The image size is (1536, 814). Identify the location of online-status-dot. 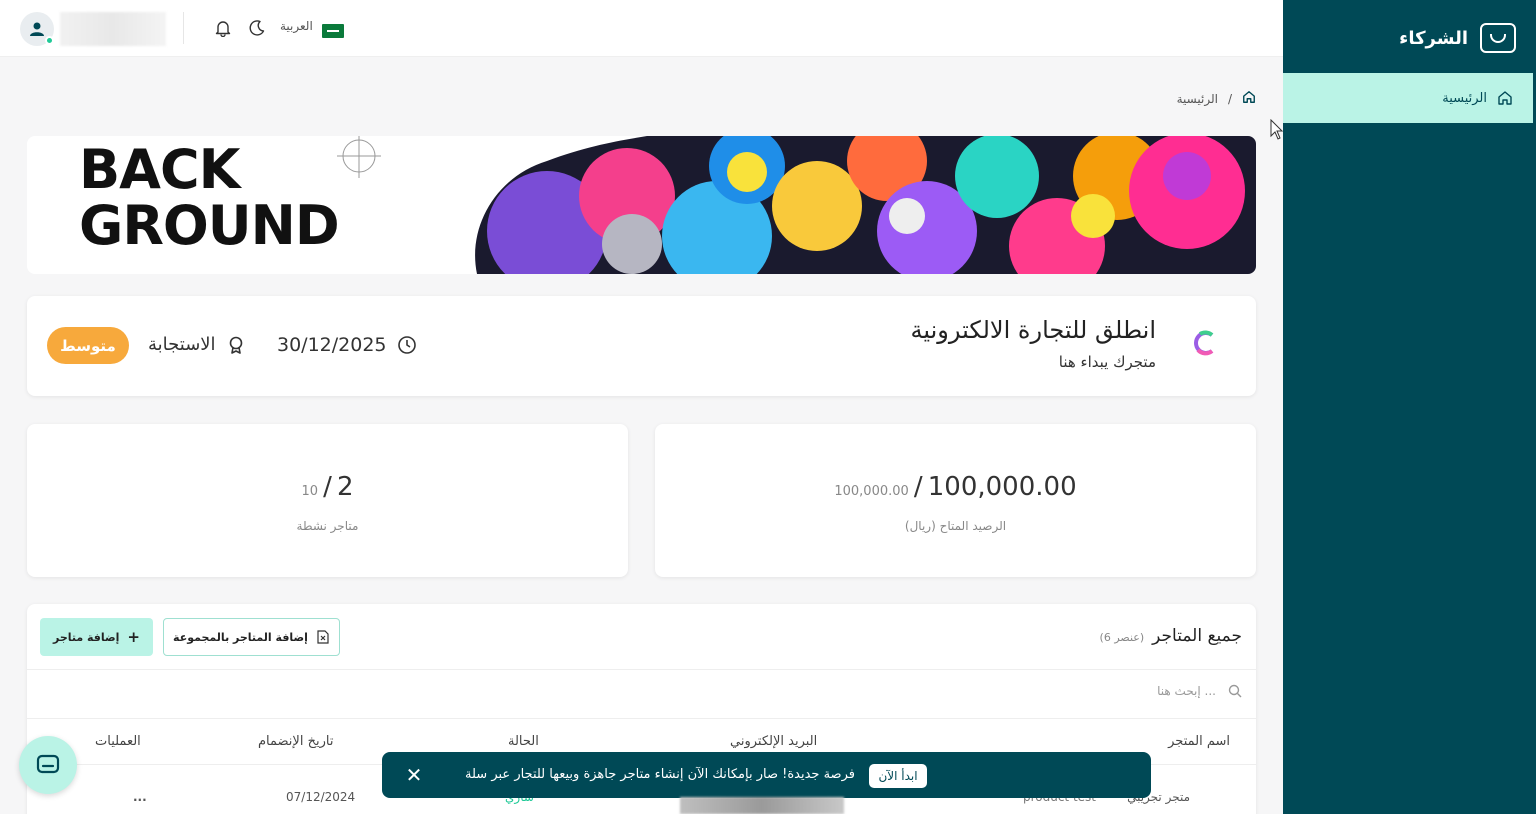
(49, 40).